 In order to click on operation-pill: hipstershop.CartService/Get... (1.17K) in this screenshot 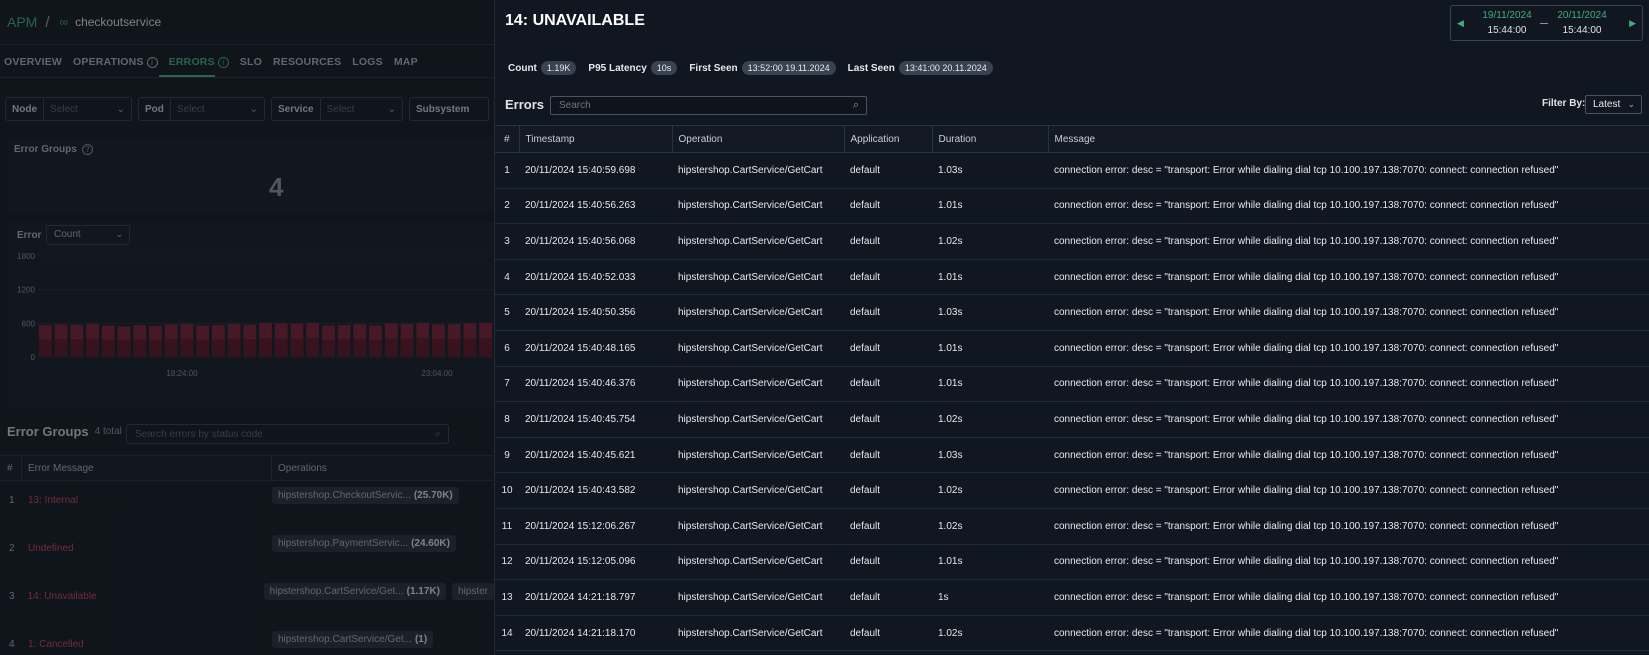, I will do `click(354, 591)`.